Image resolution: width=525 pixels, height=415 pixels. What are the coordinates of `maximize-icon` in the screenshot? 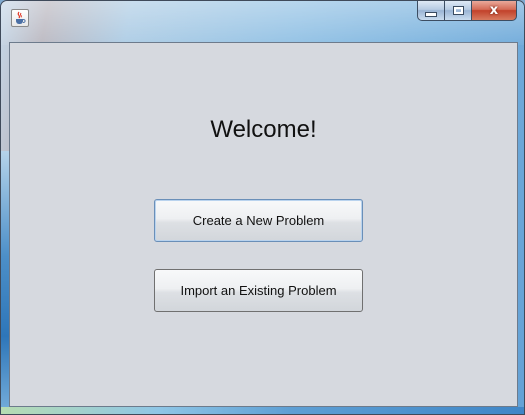 It's located at (458, 10).